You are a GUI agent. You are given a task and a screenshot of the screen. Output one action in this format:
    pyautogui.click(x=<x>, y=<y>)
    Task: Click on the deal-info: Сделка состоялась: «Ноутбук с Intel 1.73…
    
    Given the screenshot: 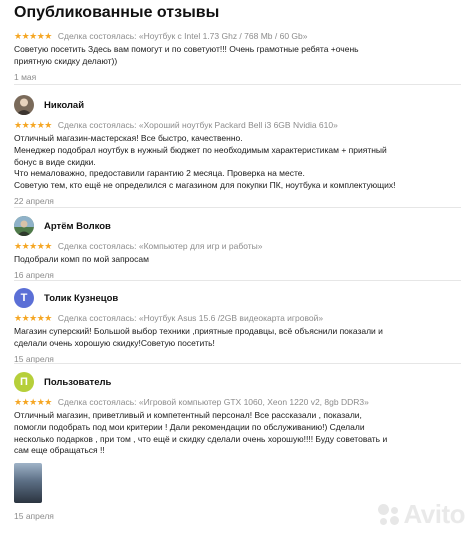 What is the action you would take?
    pyautogui.click(x=183, y=36)
    